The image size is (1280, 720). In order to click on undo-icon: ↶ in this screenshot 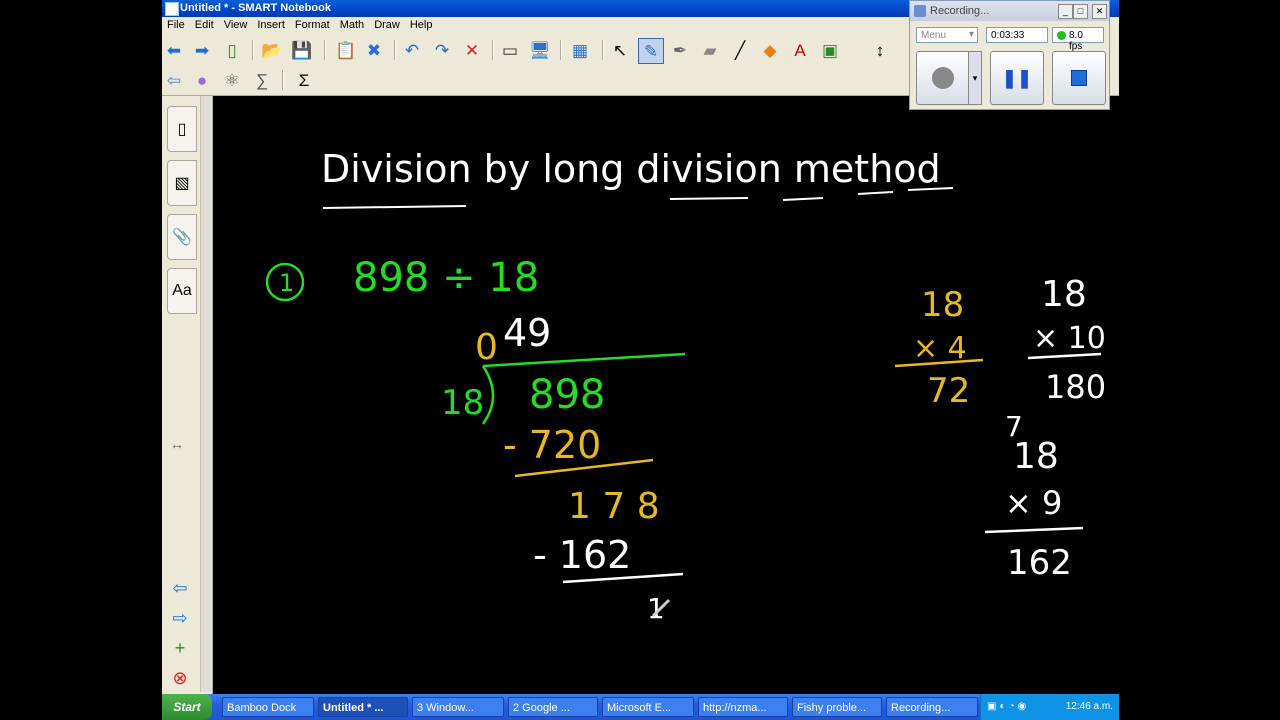, I will do `click(412, 50)`.